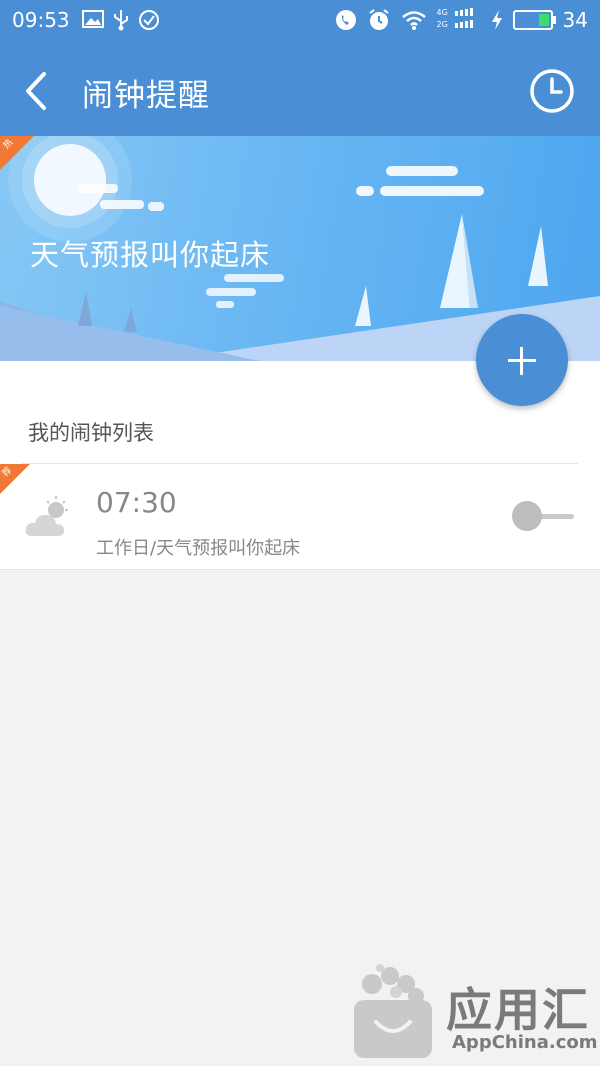 The height and width of the screenshot is (1066, 600). Describe the element at coordinates (121, 20) in the screenshot. I see `usb-icon` at that location.